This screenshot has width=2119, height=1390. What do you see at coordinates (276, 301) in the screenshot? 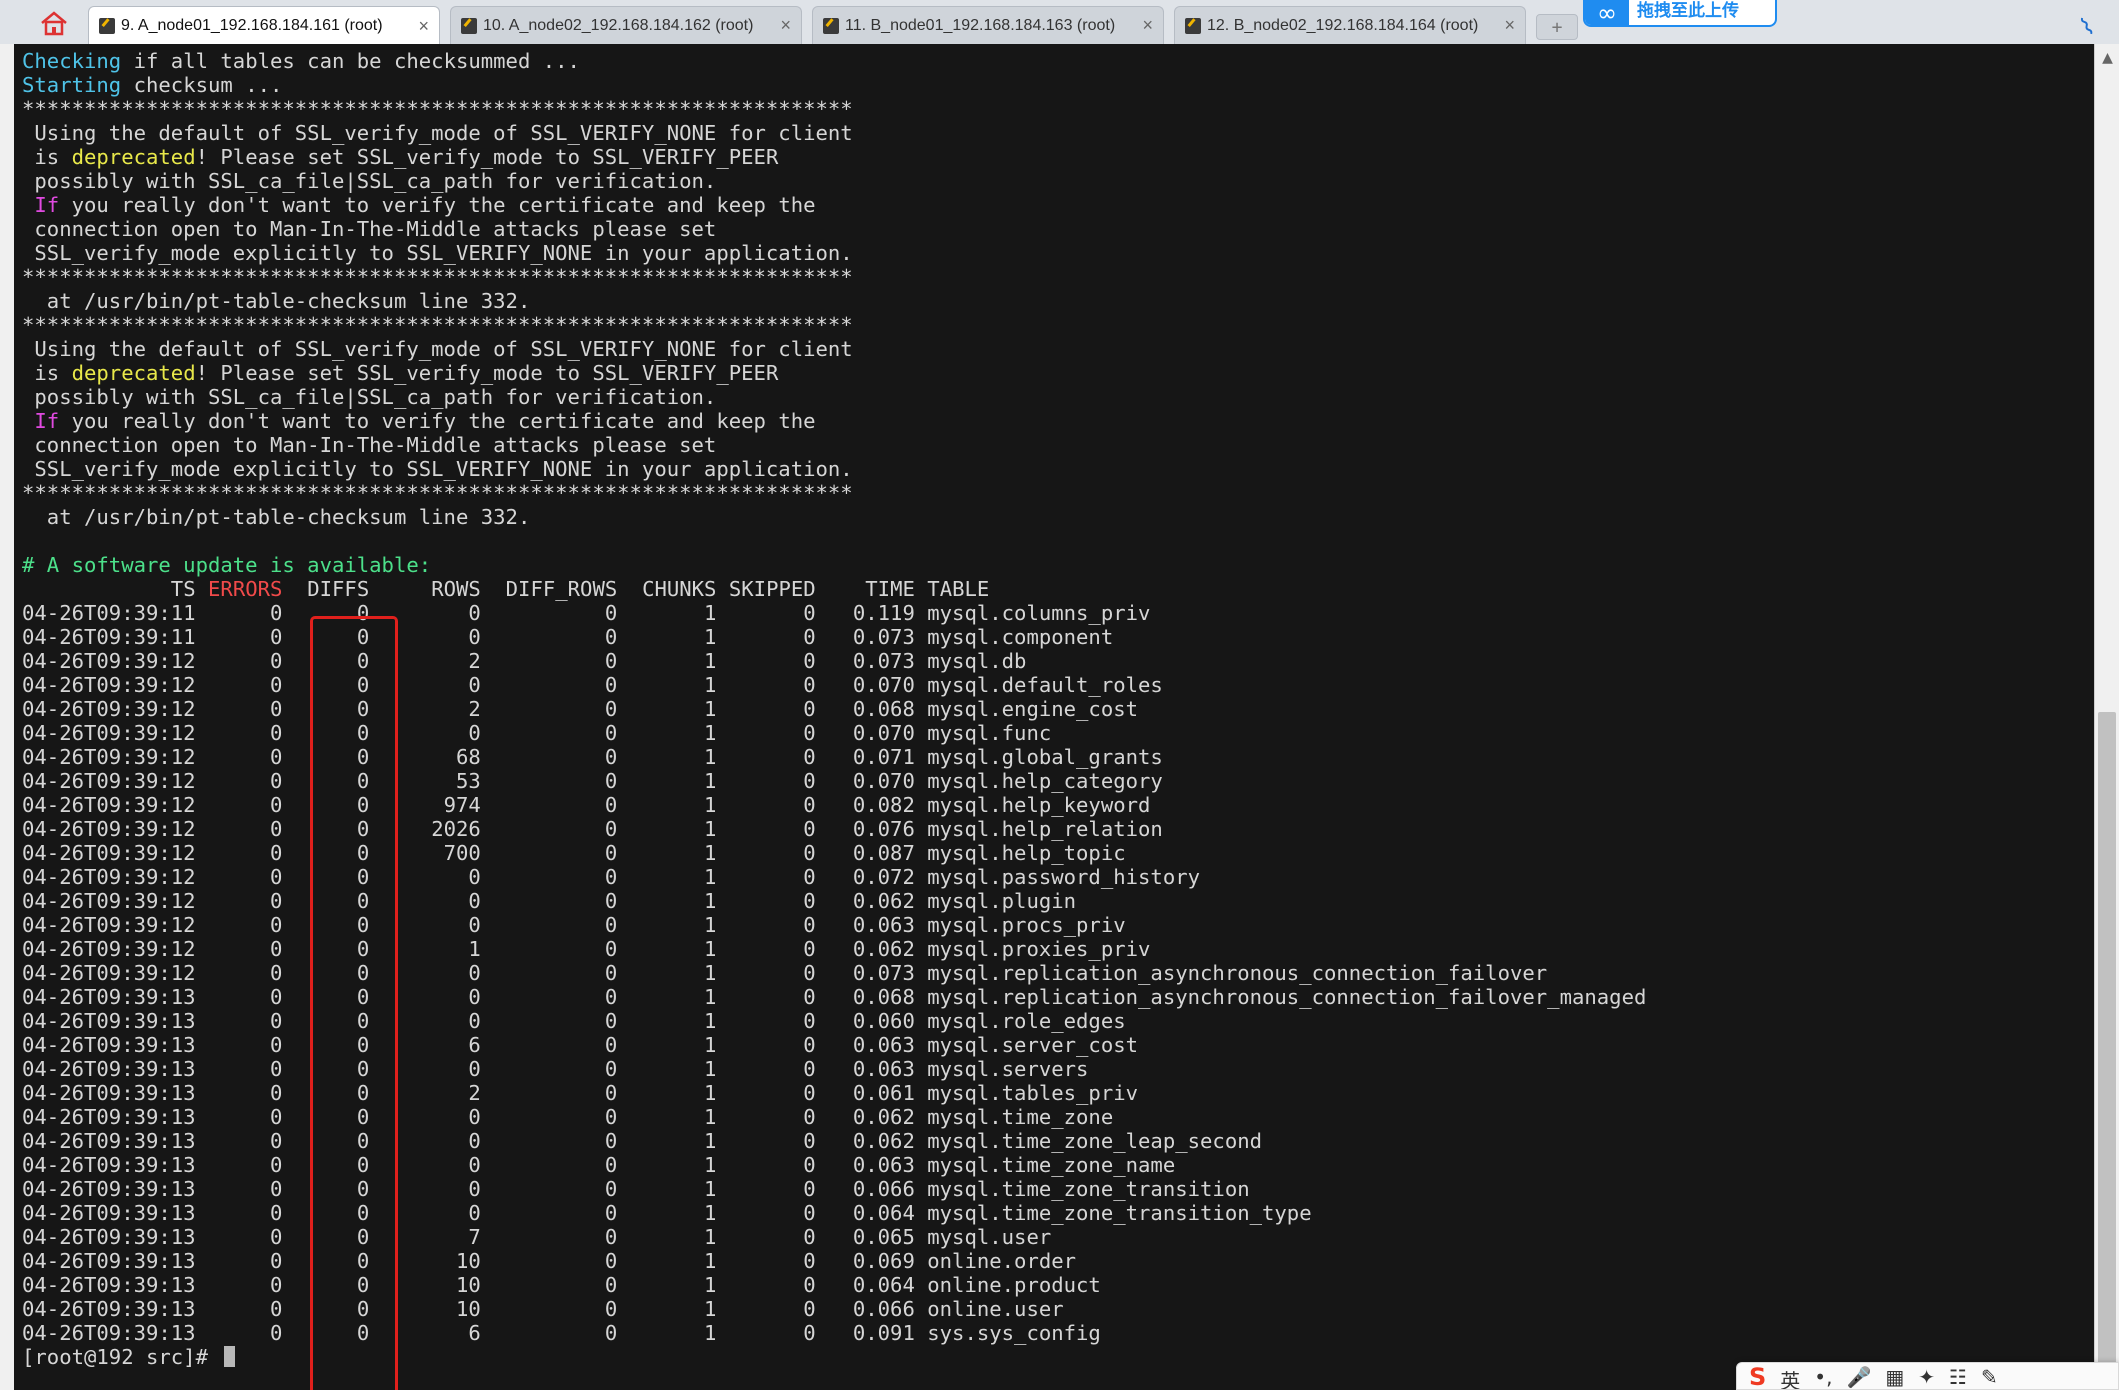
I see `terminal-text: at /usr/bin/pt-table-checksum line 332.` at bounding box center [276, 301].